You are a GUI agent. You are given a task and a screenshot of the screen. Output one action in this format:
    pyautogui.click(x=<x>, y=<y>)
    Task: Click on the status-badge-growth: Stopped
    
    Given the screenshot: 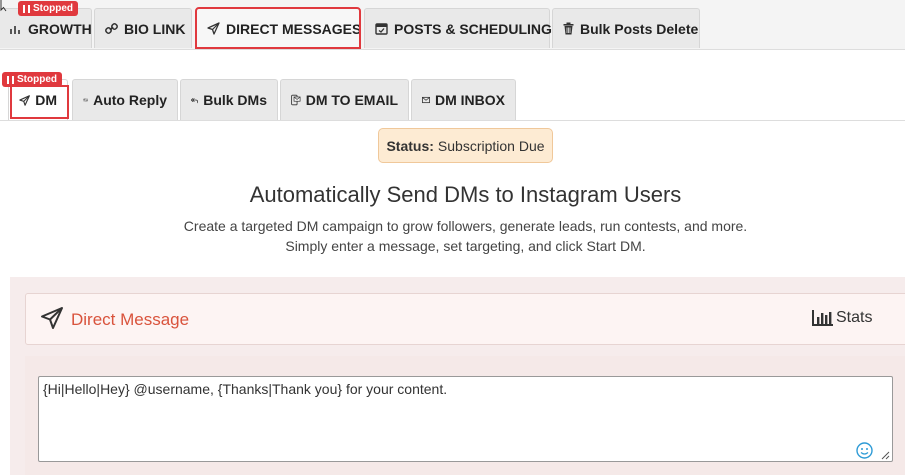 What is the action you would take?
    pyautogui.click(x=48, y=8)
    